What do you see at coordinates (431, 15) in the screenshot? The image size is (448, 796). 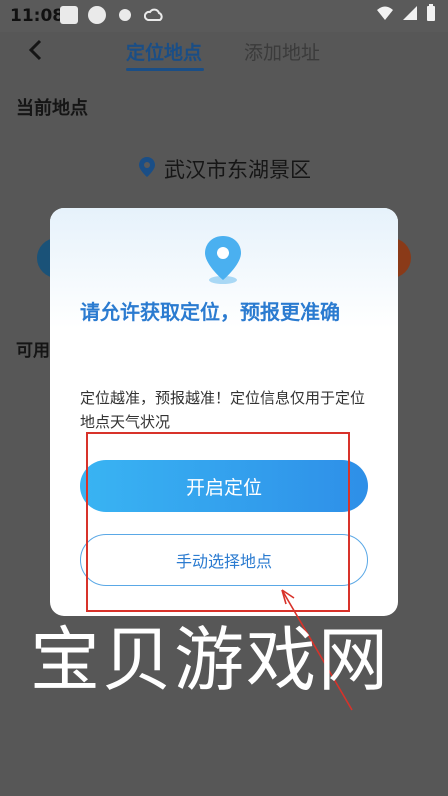 I see `battery-icon` at bounding box center [431, 15].